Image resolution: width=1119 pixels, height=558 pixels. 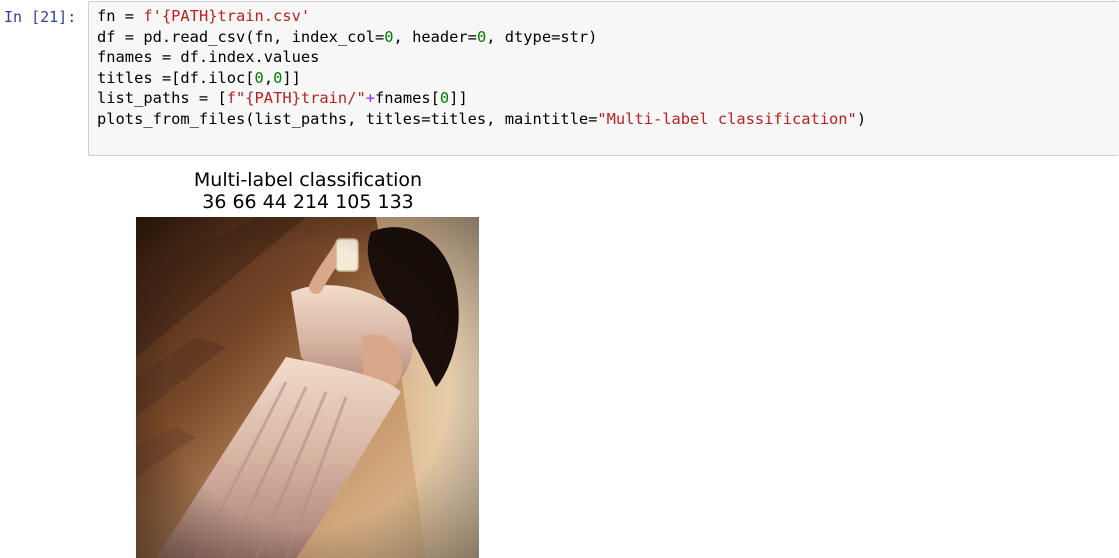 I want to click on code-text: fnames = df.index.values, so click(x=208, y=57).